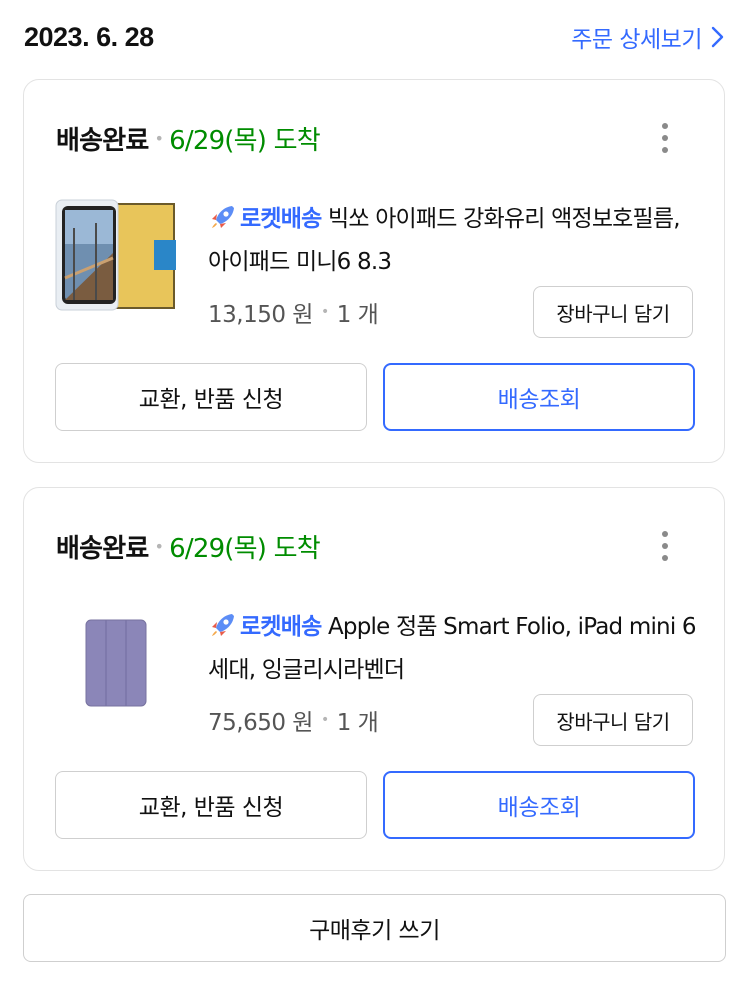  What do you see at coordinates (636, 40) in the screenshot?
I see `order-detail-label: 주문 상세보기` at bounding box center [636, 40].